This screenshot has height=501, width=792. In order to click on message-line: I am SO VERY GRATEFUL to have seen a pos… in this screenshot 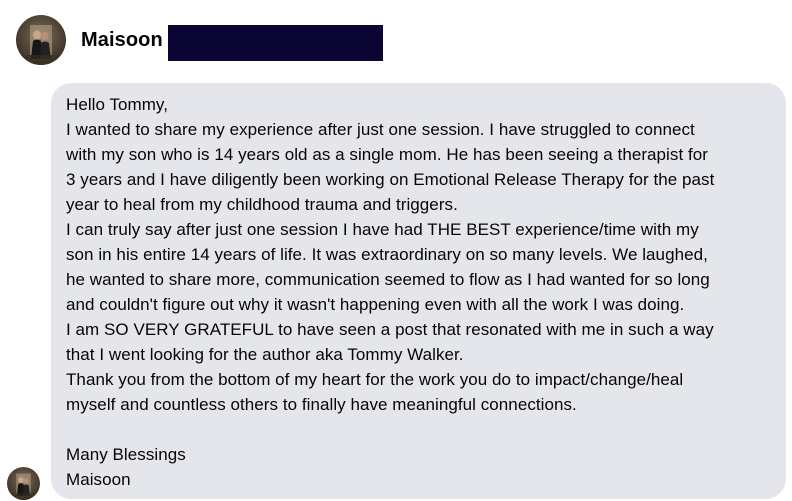, I will do `click(390, 329)`.